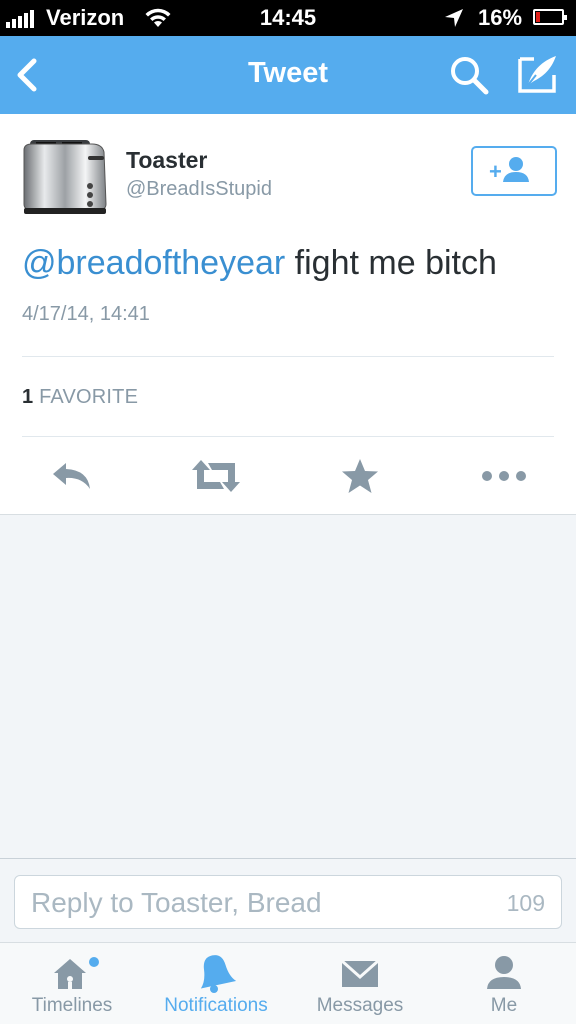 Image resolution: width=576 pixels, height=1025 pixels. What do you see at coordinates (65, 177) in the screenshot?
I see `toaster-avatar` at bounding box center [65, 177].